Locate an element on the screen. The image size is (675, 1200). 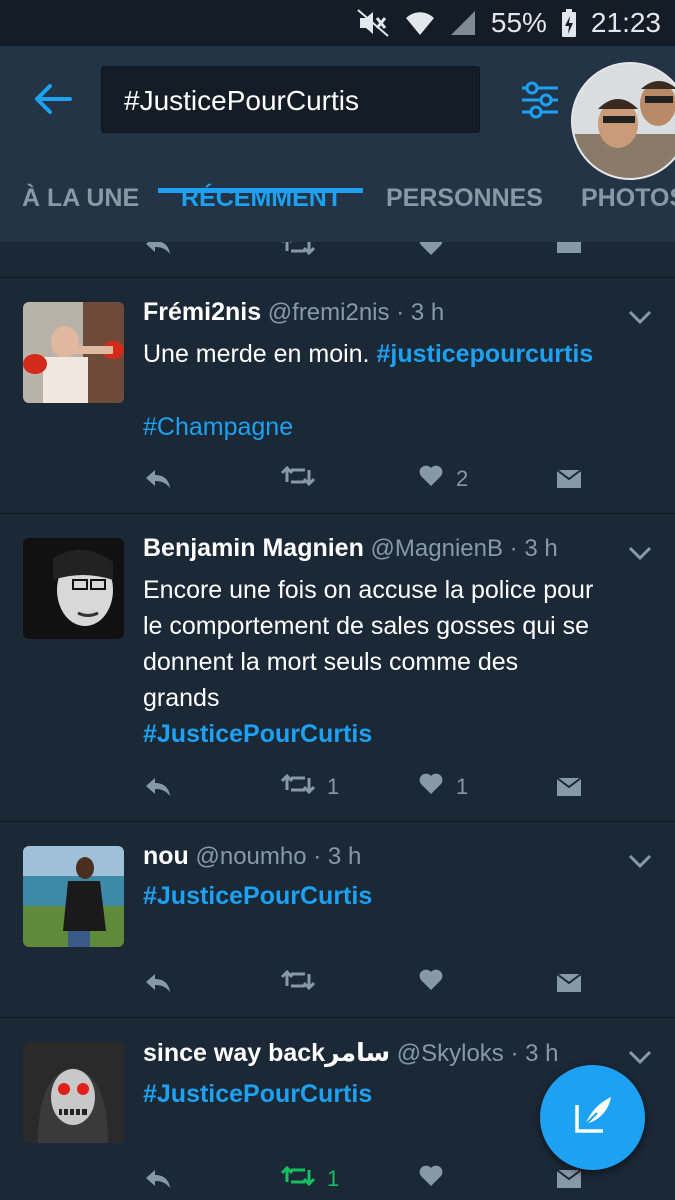
tweet-text: #JusticePourCurtis is located at coordinates (400, 896).